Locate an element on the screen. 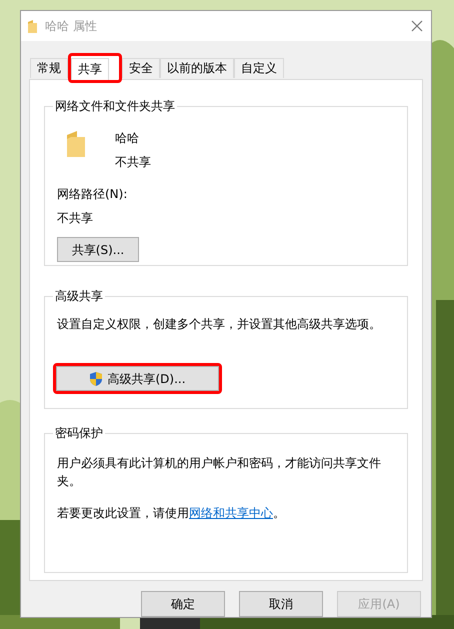  close-icon is located at coordinates (417, 26).